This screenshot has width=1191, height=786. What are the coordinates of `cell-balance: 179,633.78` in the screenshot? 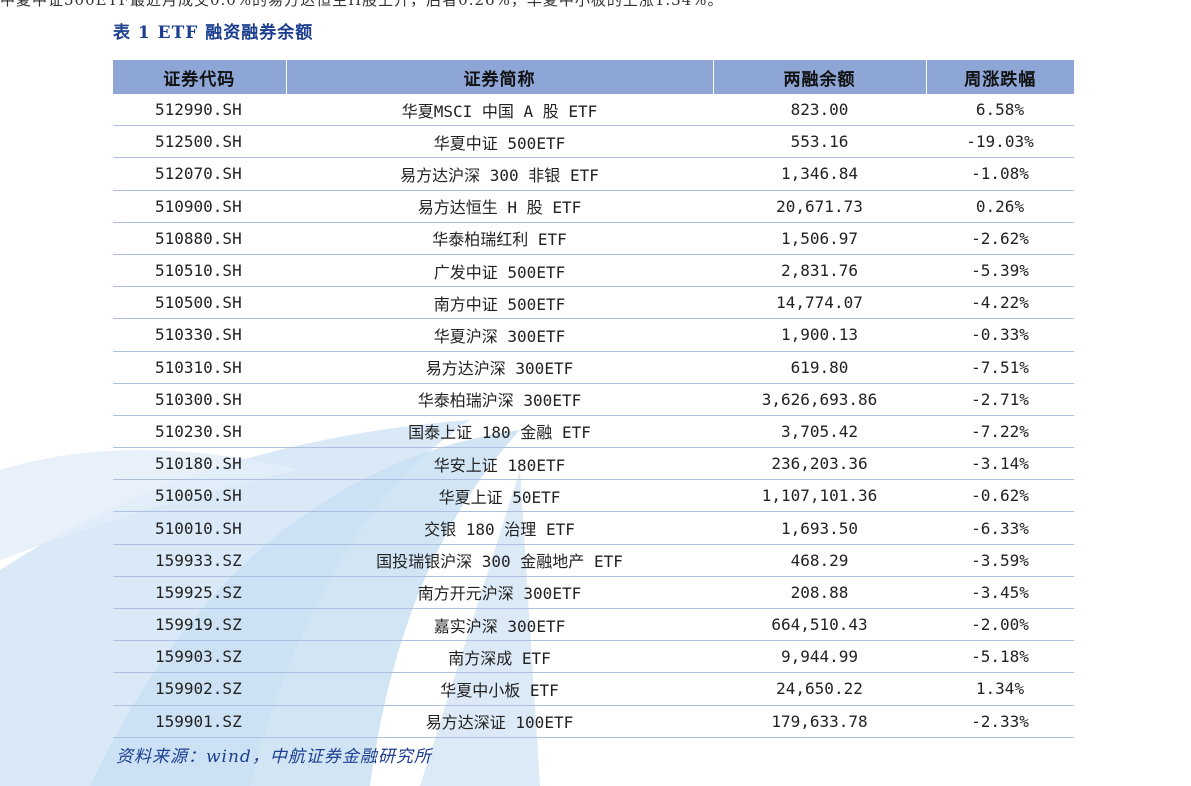 It's located at (819, 721).